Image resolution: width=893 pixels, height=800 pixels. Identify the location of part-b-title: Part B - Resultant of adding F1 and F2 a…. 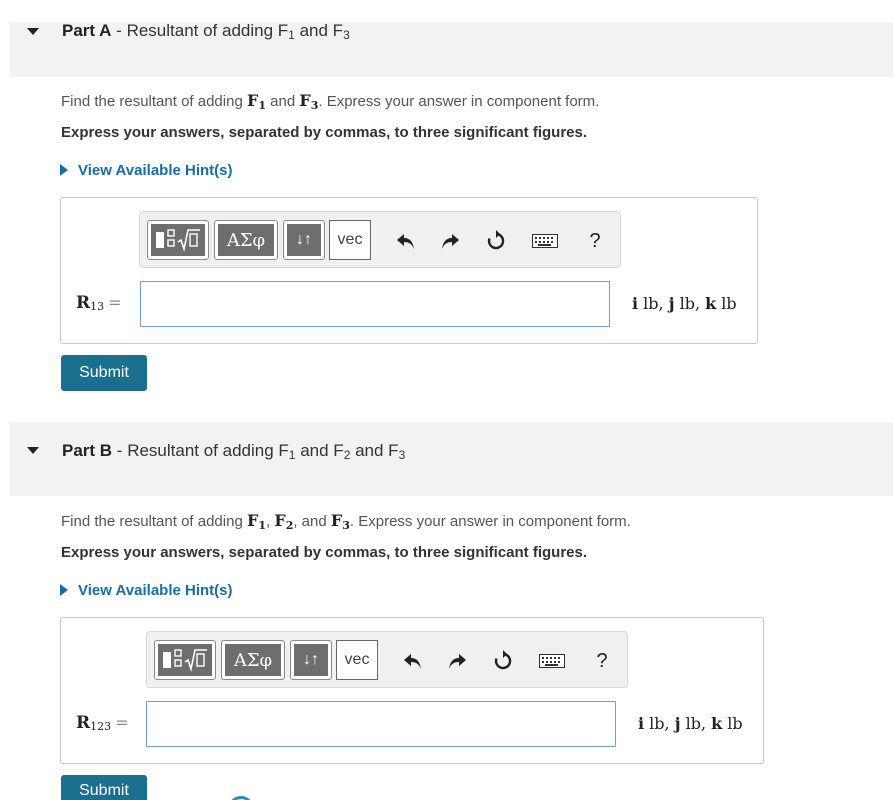
(234, 451).